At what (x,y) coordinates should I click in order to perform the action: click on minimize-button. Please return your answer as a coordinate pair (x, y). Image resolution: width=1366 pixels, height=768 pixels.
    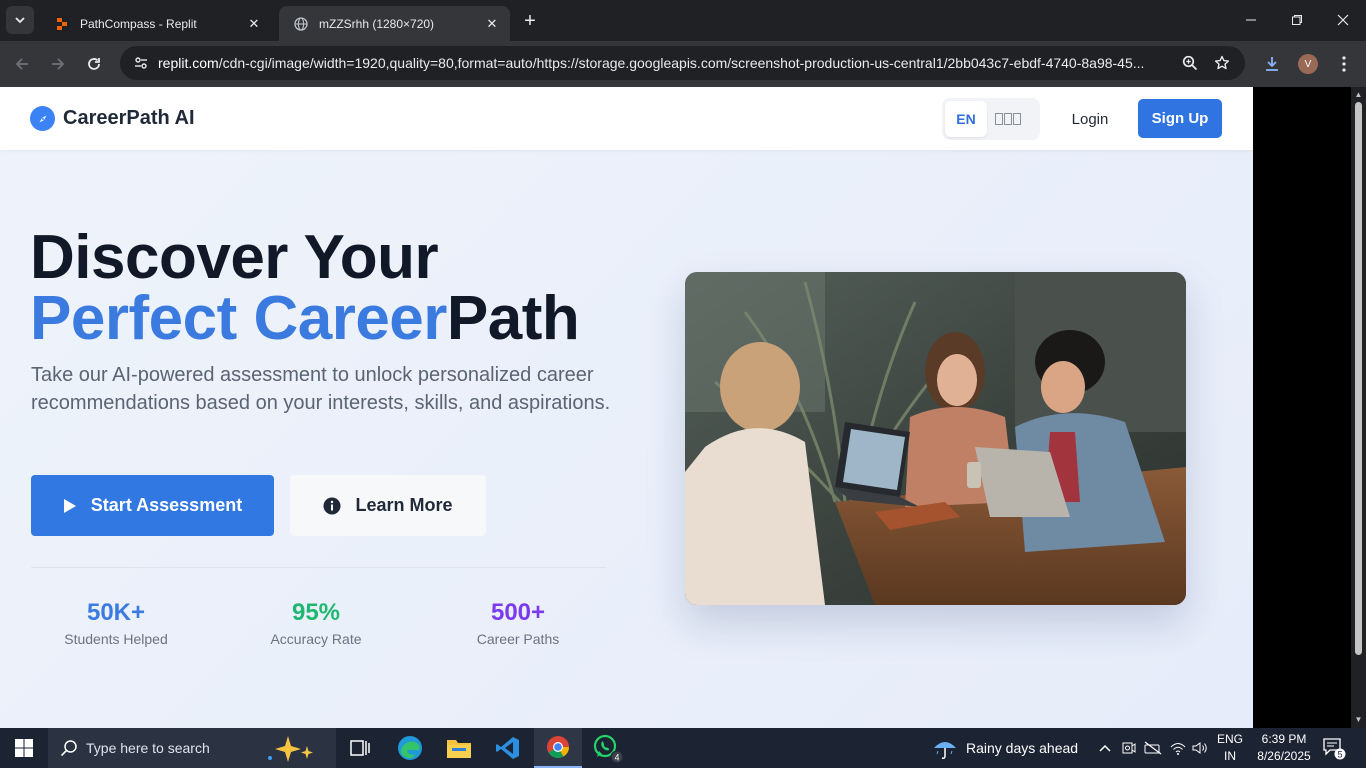
    Looking at the image, I should click on (1251, 20).